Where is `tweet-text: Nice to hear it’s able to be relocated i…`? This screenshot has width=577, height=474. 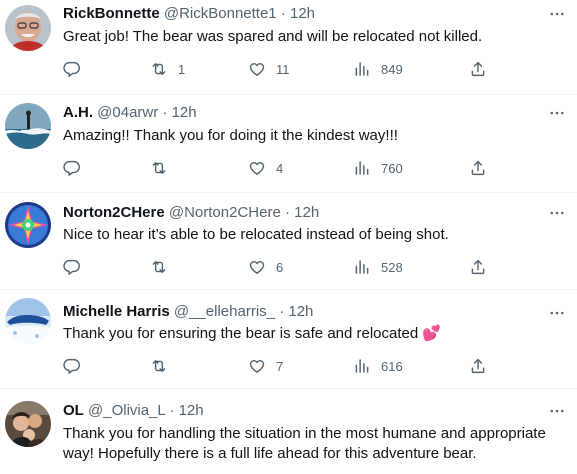
tweet-text: Nice to hear it’s able to be relocated i… is located at coordinates (256, 234).